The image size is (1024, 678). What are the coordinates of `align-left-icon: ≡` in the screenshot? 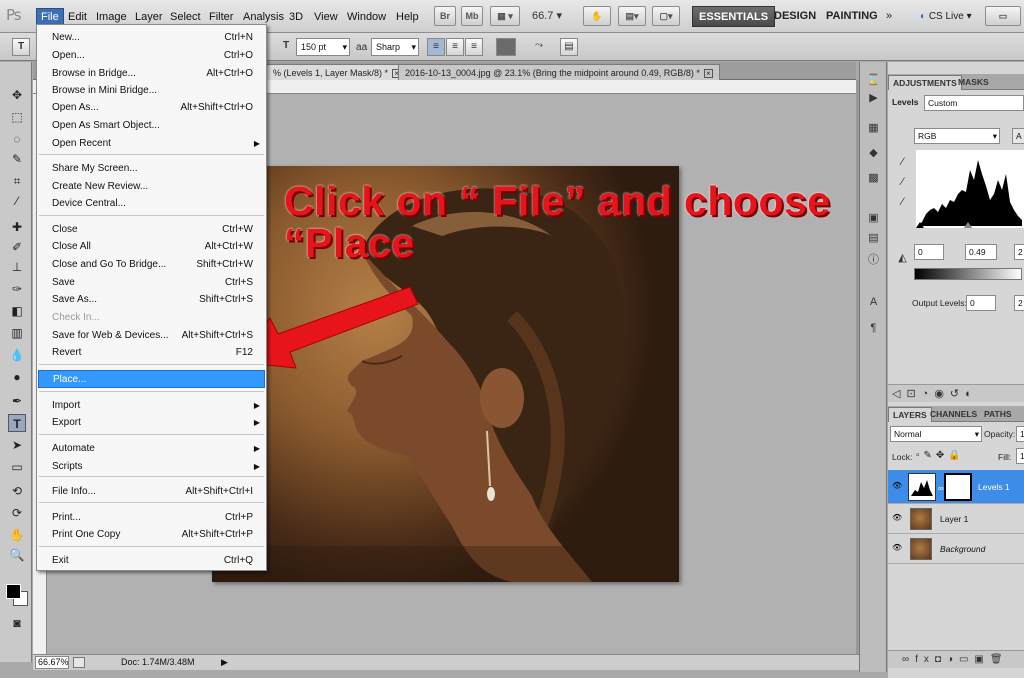 It's located at (436, 47).